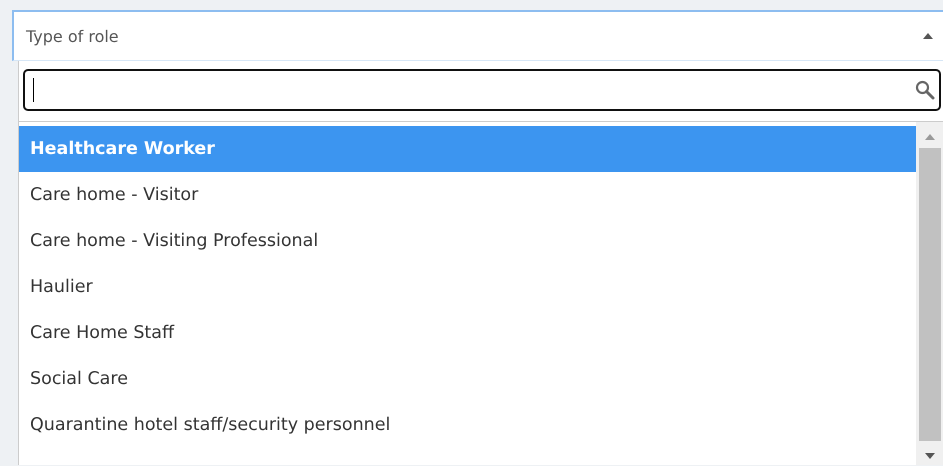 The image size is (943, 466). I want to click on option-item: Social Care, so click(467, 379).